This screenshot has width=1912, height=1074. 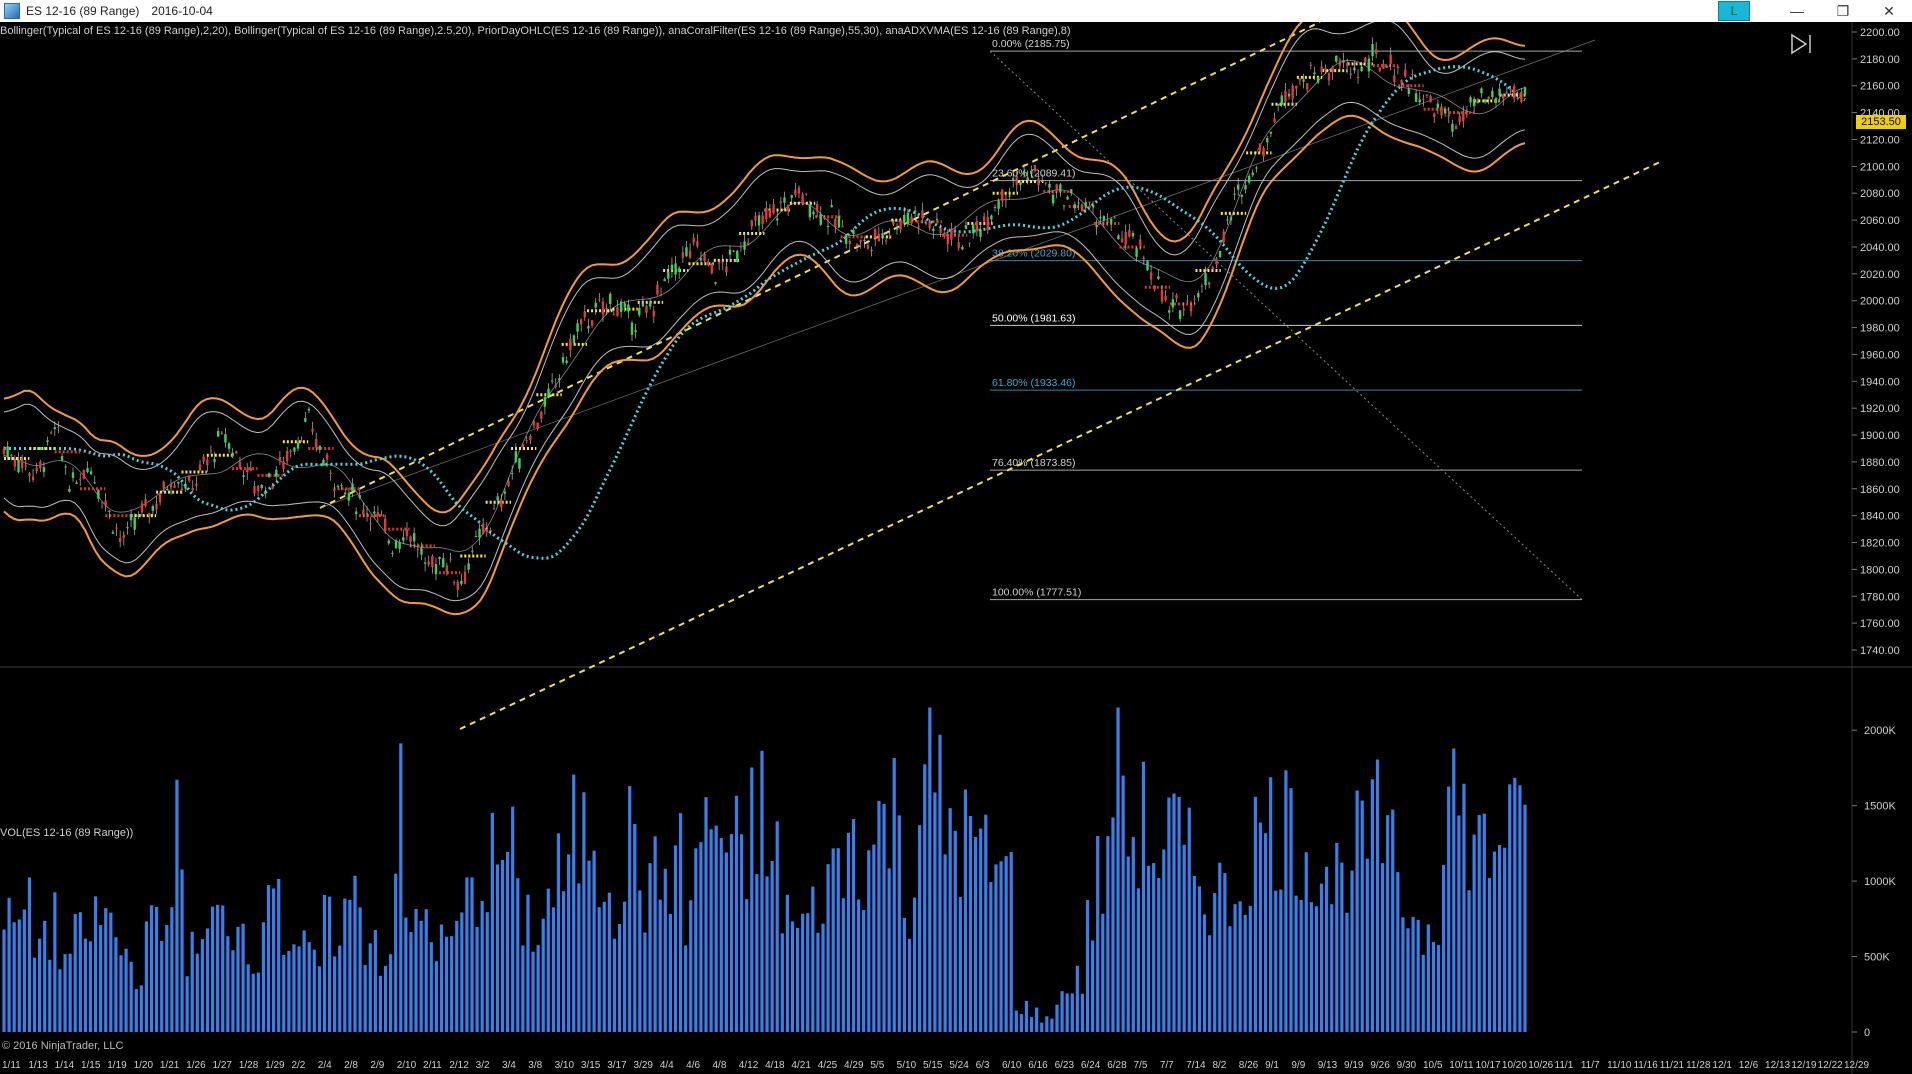 What do you see at coordinates (1880, 807) in the screenshot?
I see `volume-tick-label: 1500K` at bounding box center [1880, 807].